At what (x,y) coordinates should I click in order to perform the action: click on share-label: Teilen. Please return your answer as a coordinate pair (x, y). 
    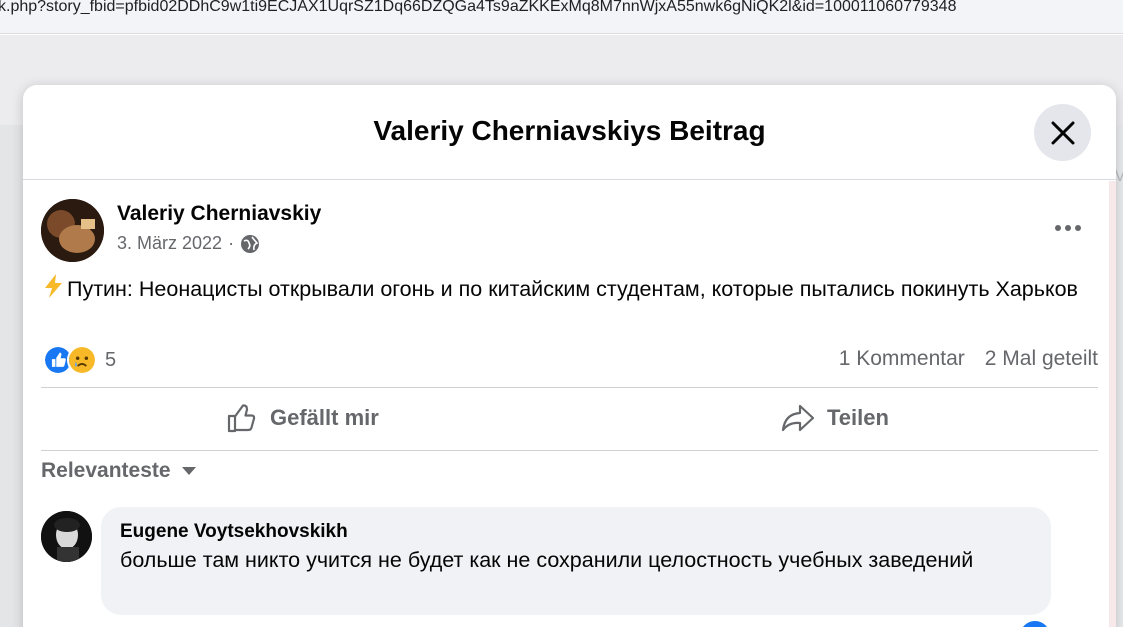
    Looking at the image, I should click on (858, 417).